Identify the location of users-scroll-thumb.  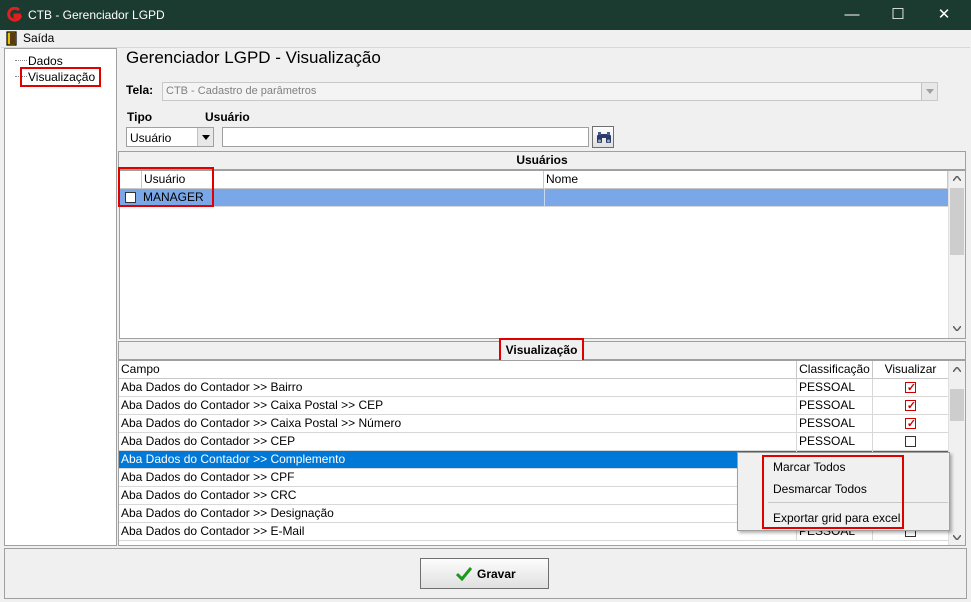
(957, 221).